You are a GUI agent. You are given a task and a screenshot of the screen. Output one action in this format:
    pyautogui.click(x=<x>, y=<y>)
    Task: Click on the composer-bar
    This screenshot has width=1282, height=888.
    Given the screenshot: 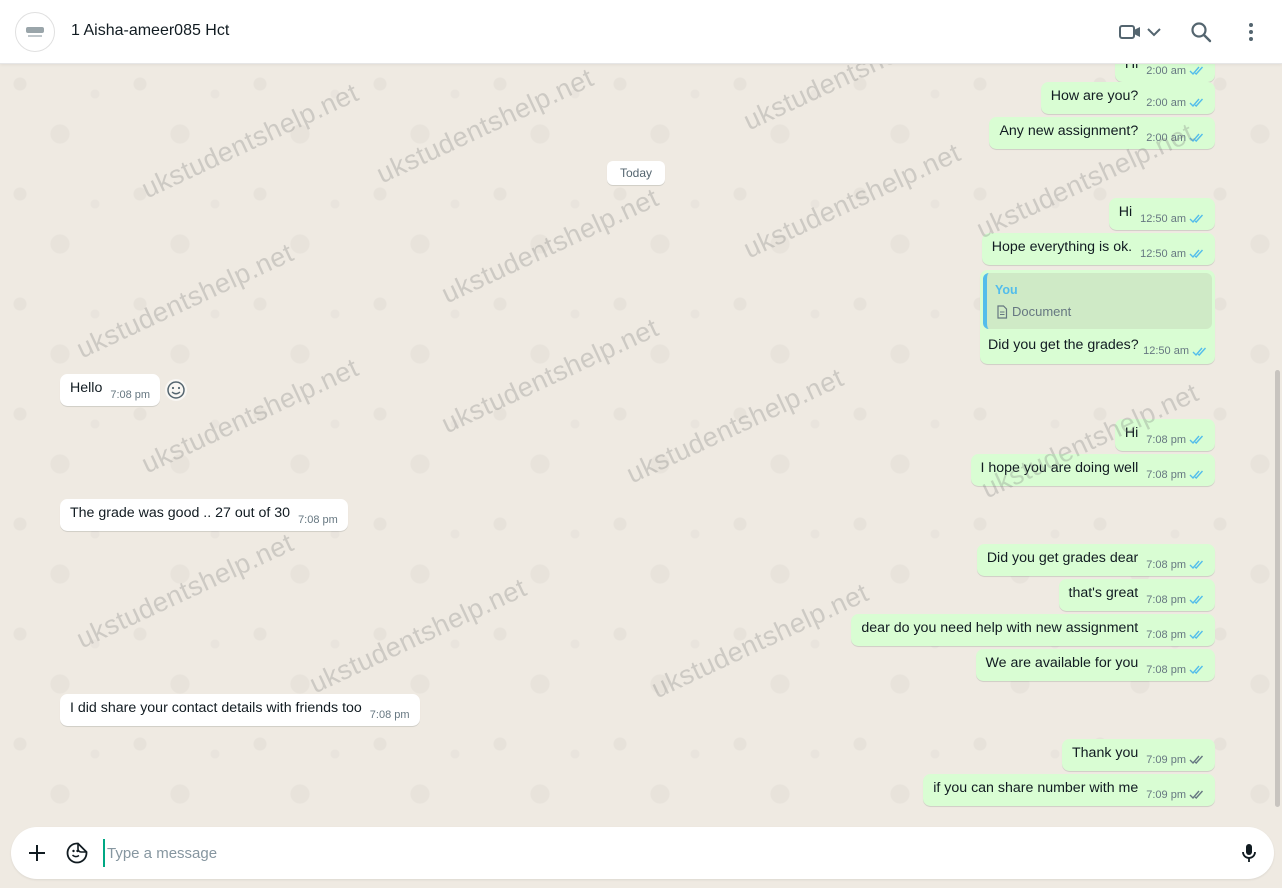 What is the action you would take?
    pyautogui.click(x=642, y=853)
    